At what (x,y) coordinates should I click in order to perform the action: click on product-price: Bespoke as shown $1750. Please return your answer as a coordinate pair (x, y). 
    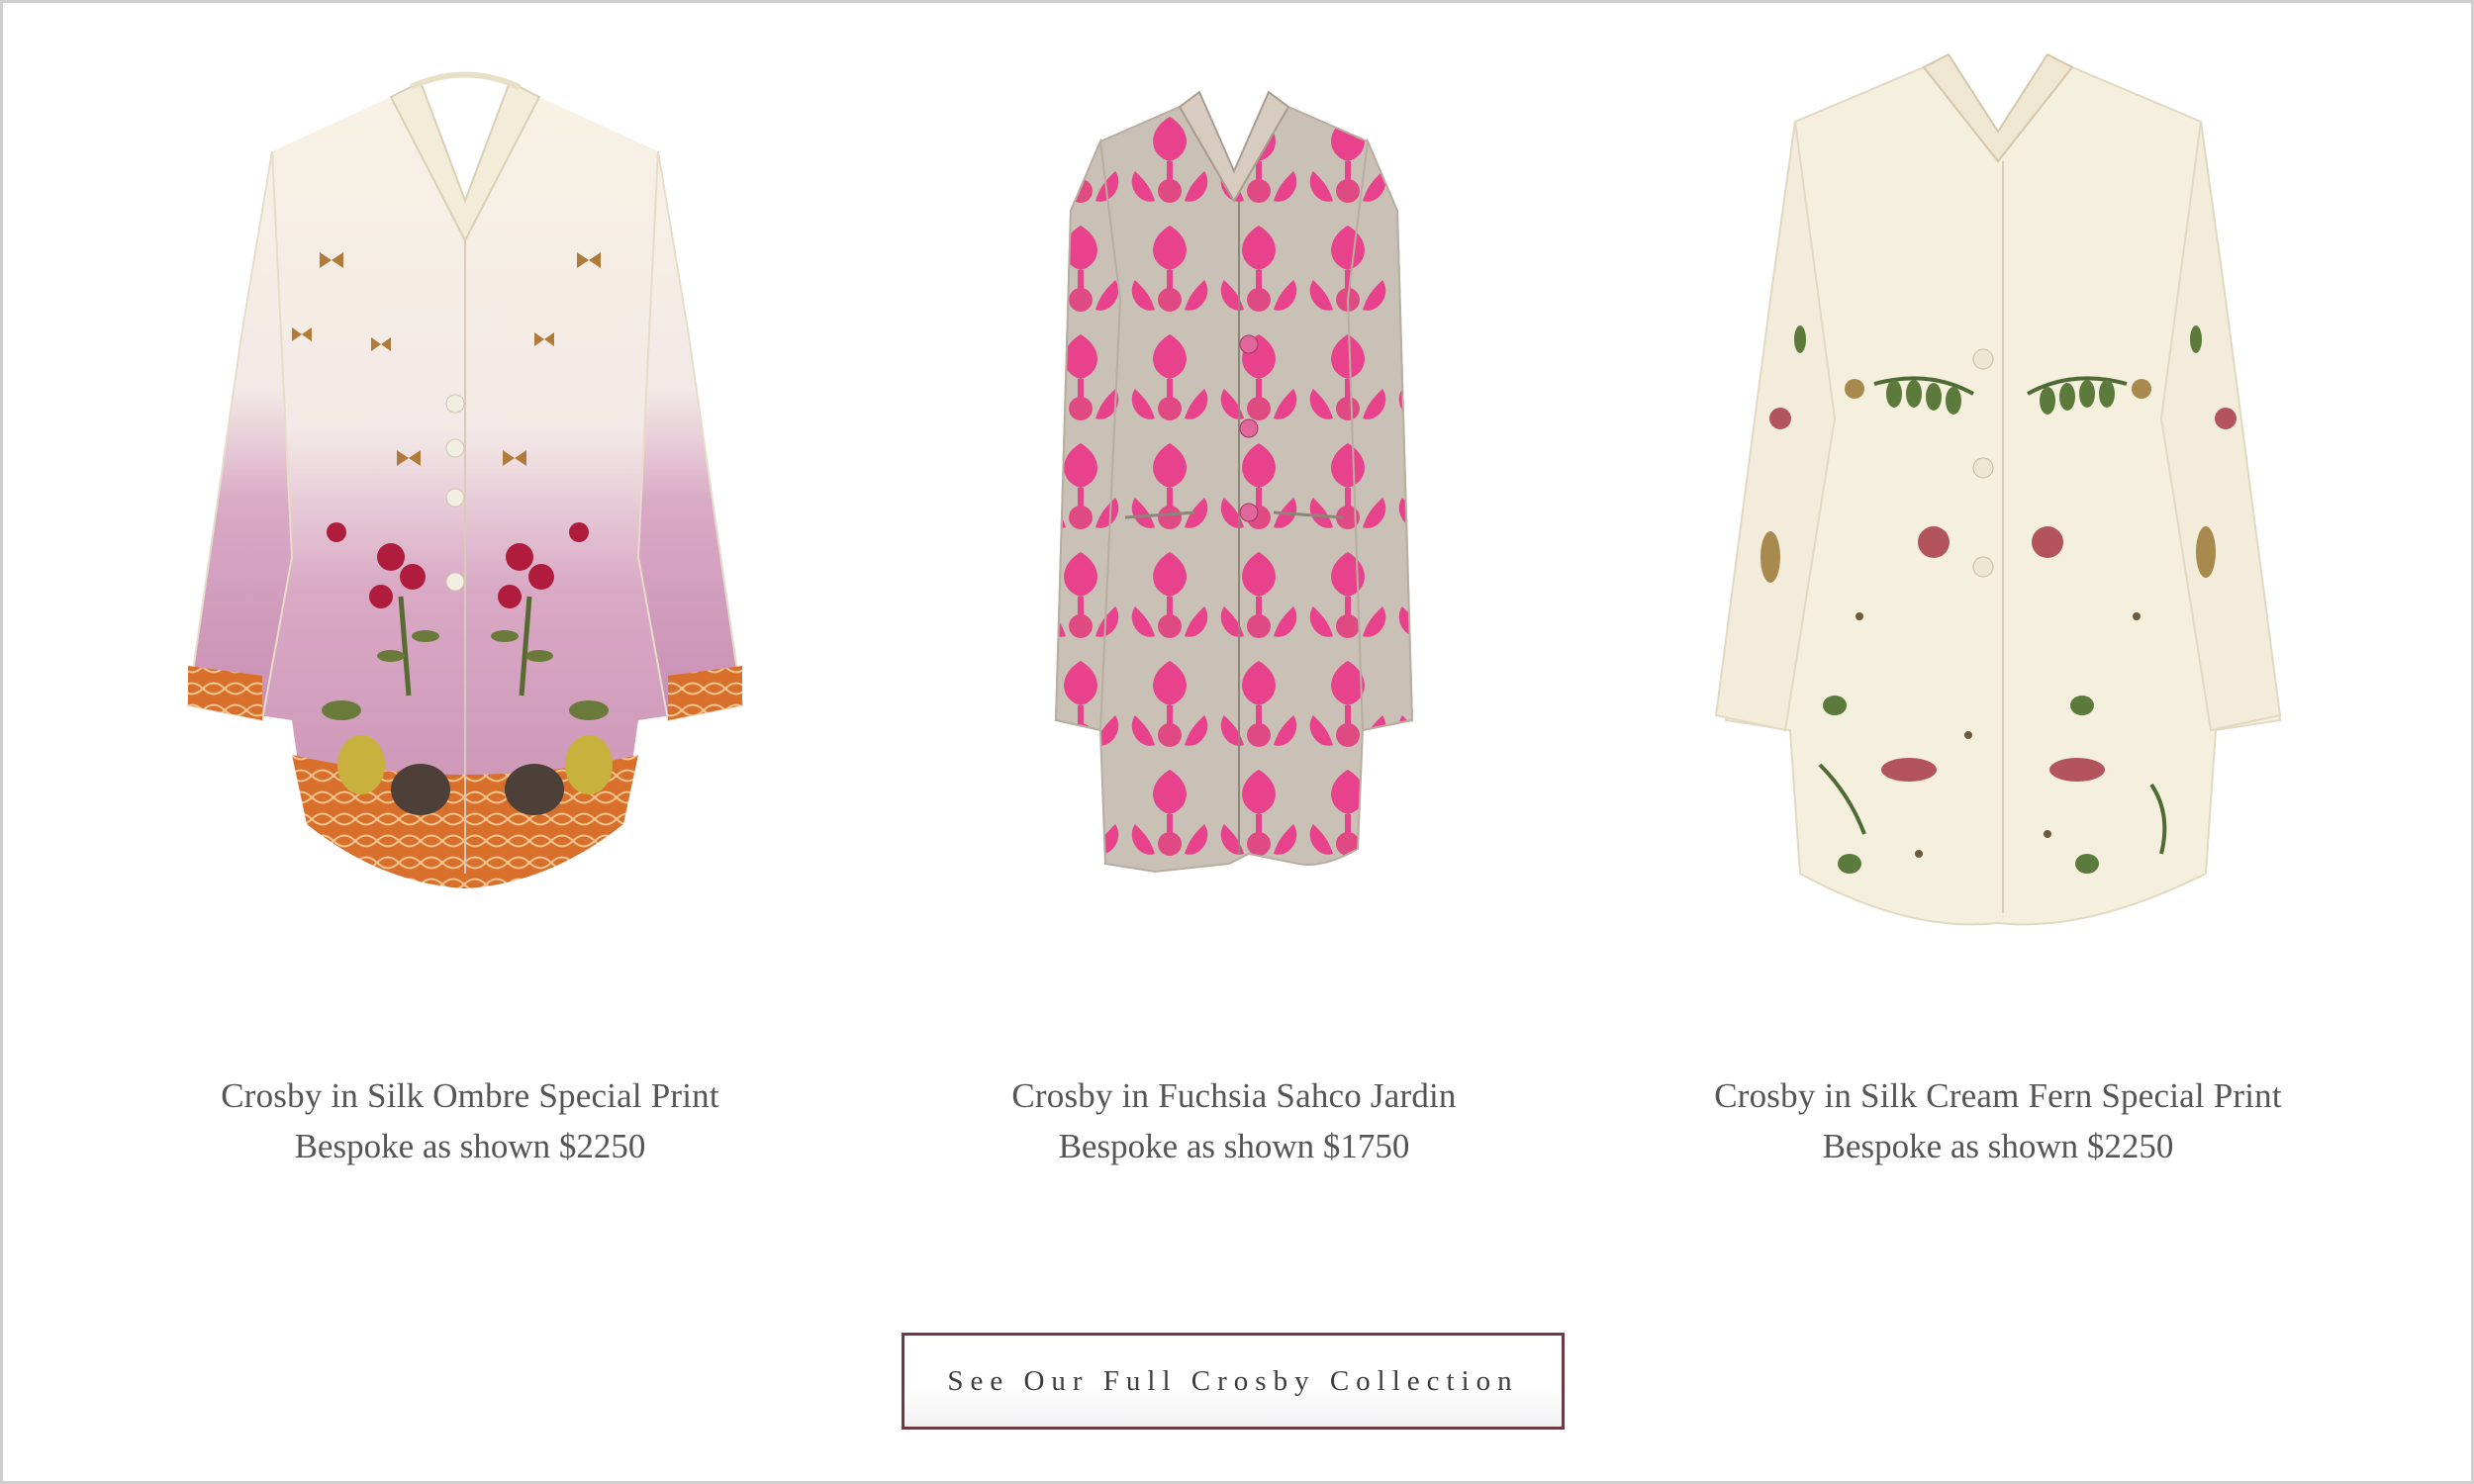
    Looking at the image, I should click on (1234, 1146).